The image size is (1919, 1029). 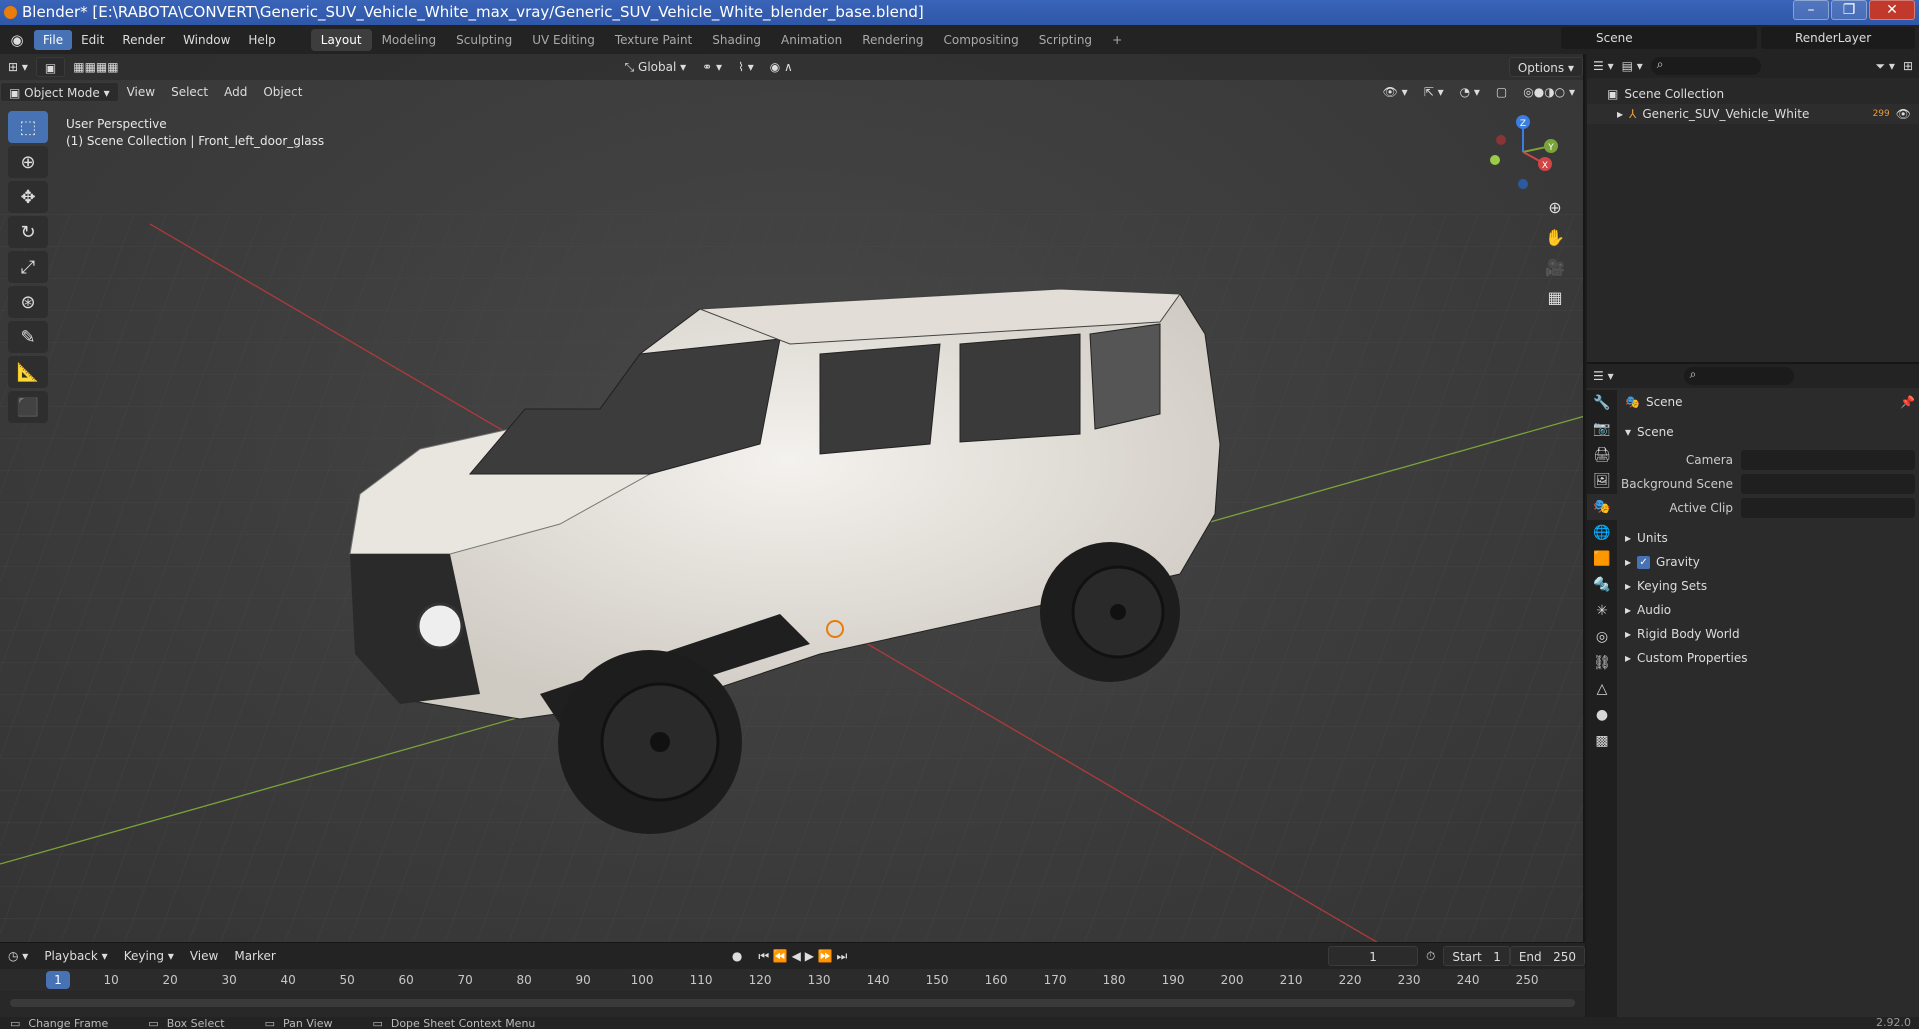 I want to click on blender-menu-icon: ◉, so click(x=17, y=40).